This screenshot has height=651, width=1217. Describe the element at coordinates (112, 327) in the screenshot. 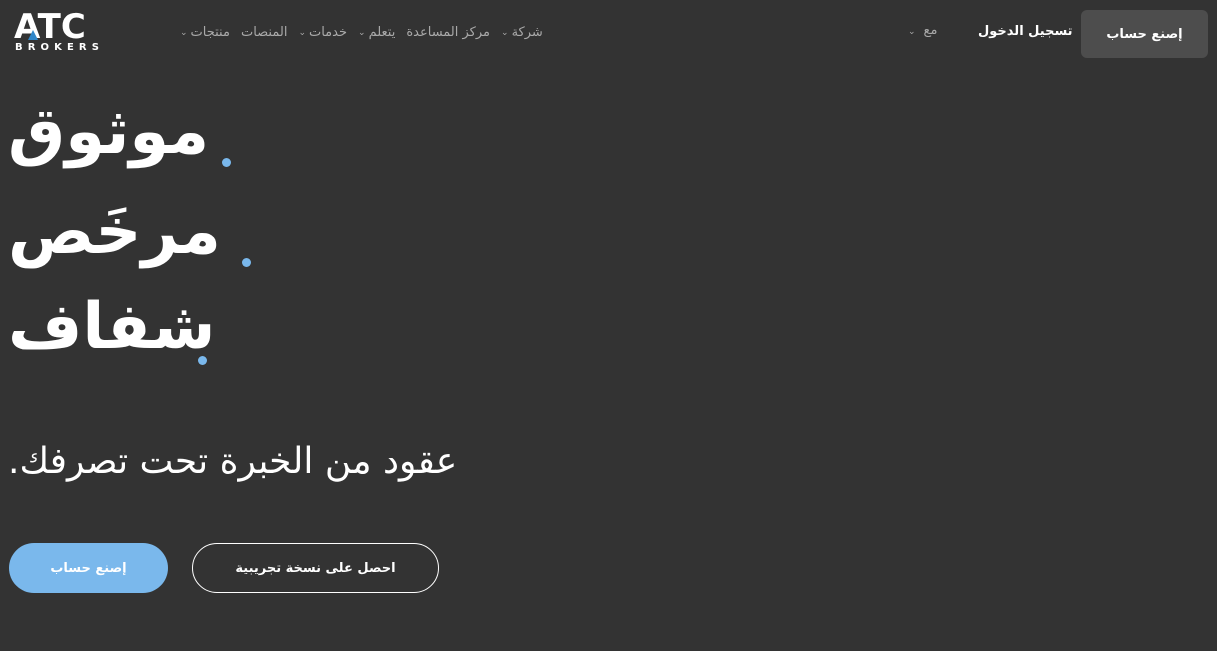

I see `hero-line-transparent: شفاف` at that location.